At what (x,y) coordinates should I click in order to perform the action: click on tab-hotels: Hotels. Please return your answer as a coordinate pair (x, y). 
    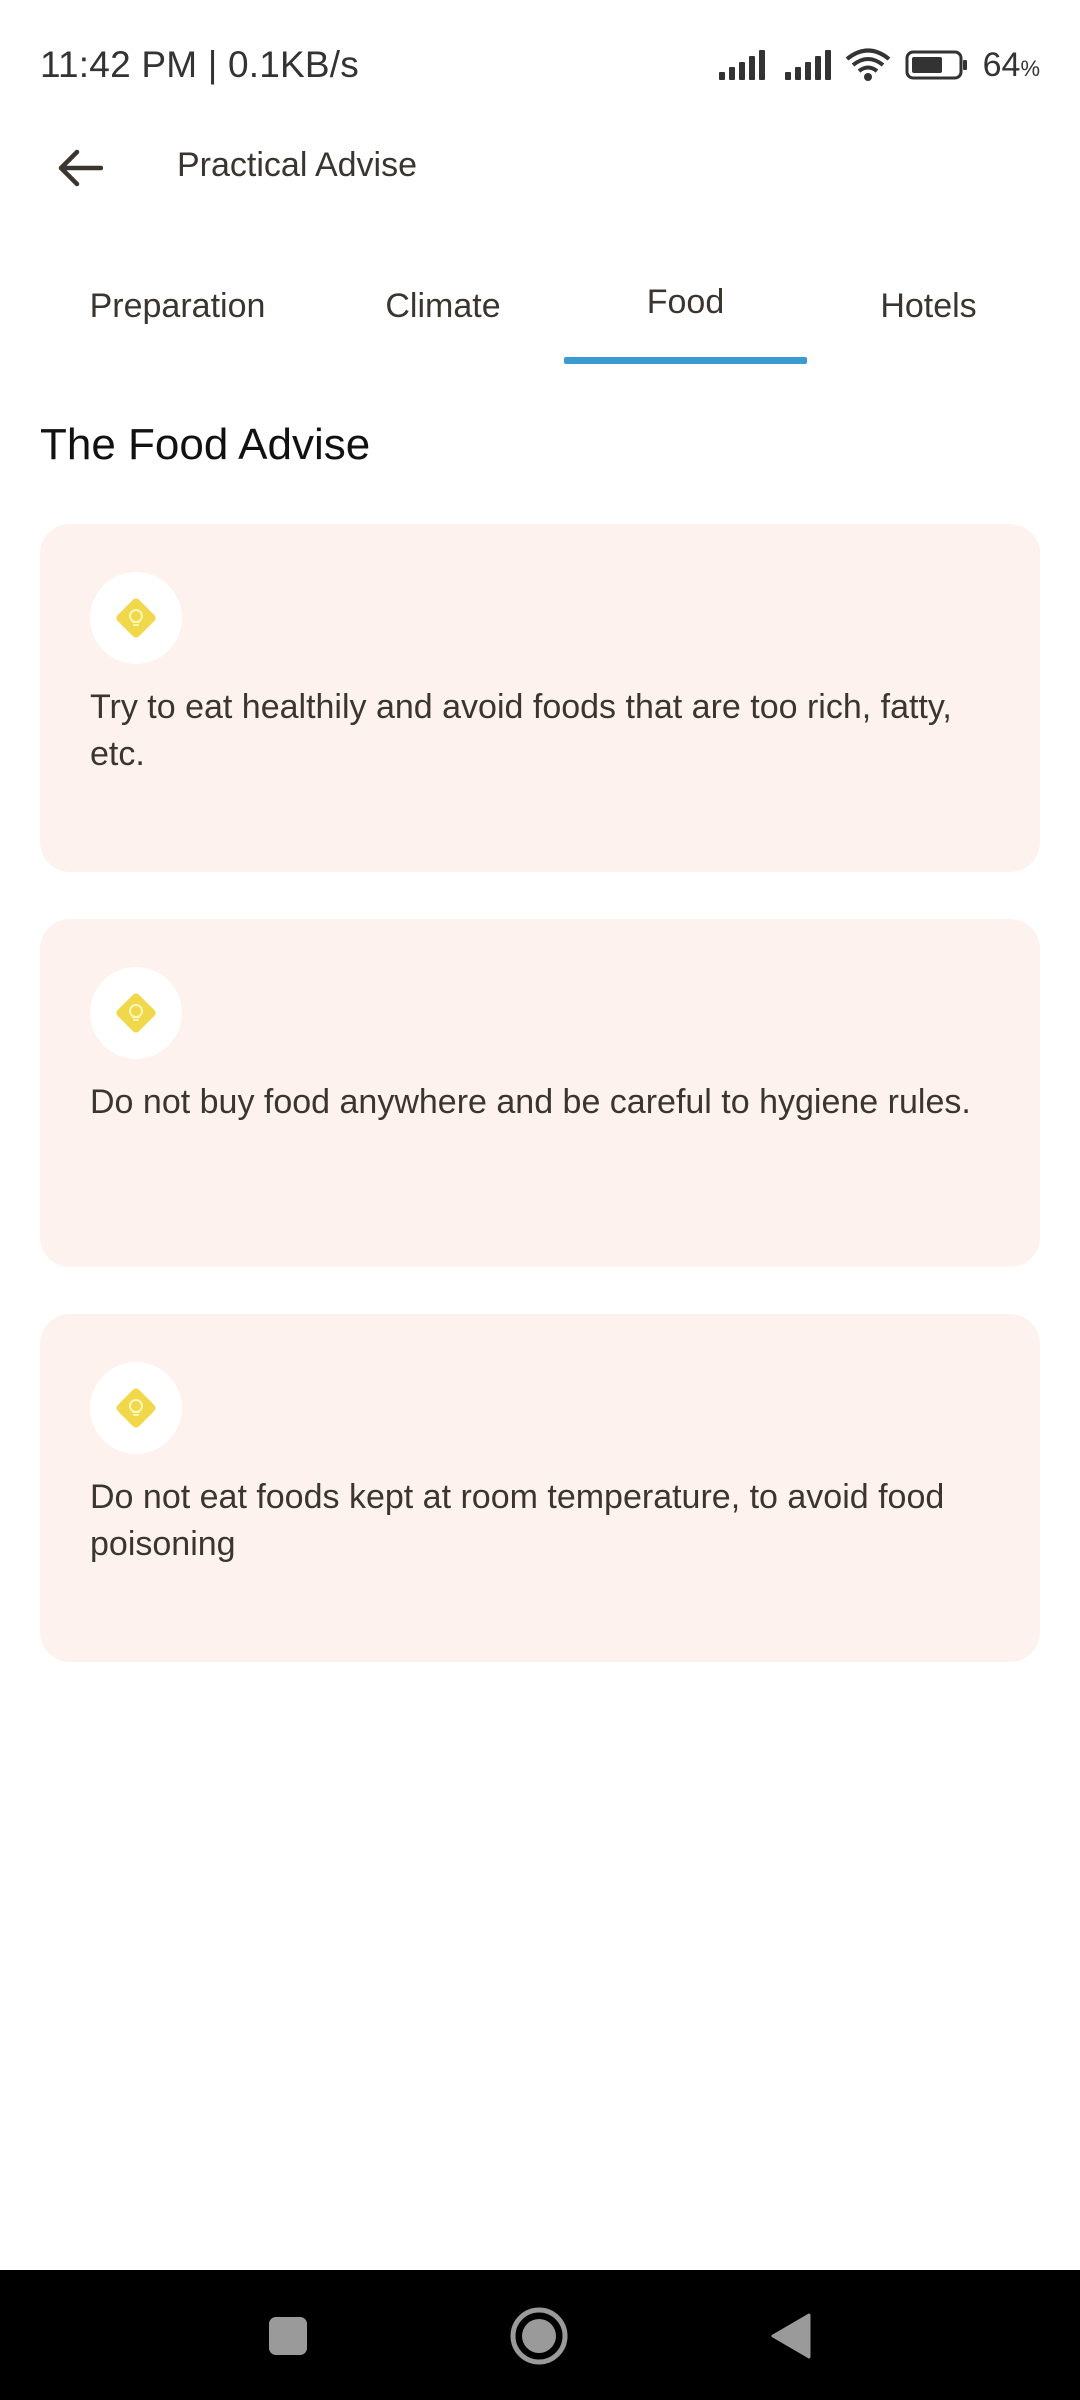
    Looking at the image, I should click on (928, 302).